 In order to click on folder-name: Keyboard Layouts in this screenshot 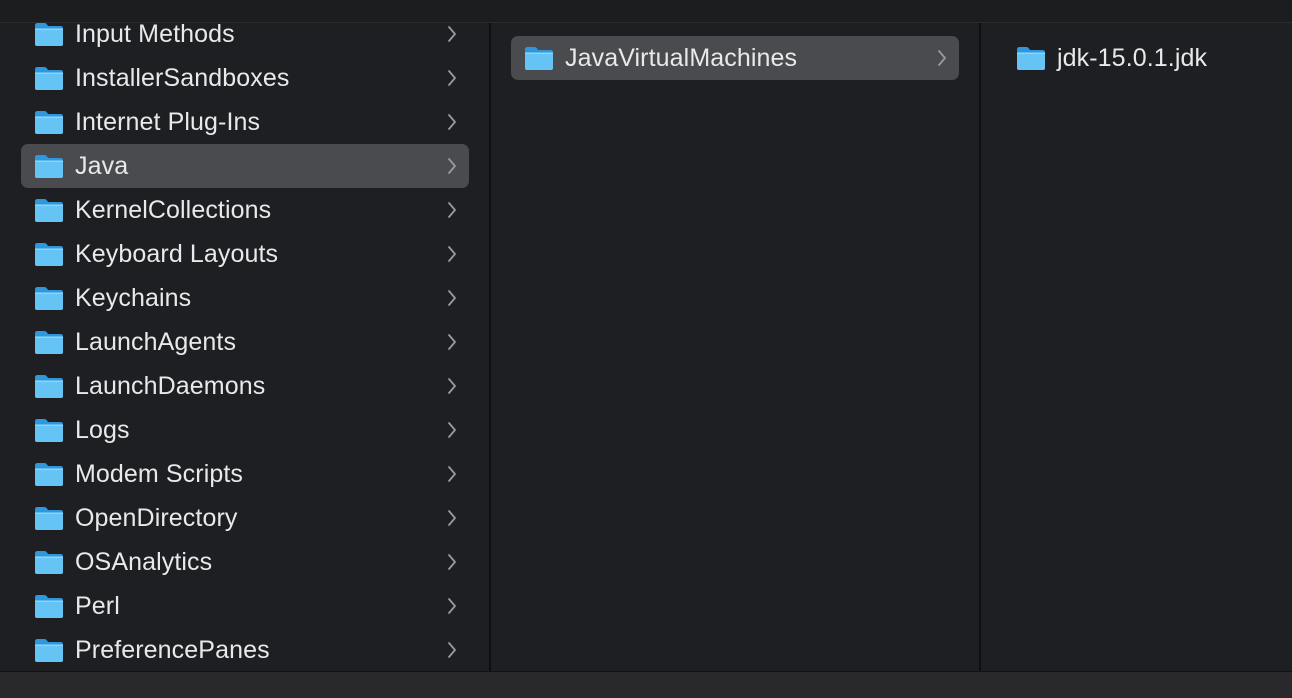, I will do `click(177, 254)`.